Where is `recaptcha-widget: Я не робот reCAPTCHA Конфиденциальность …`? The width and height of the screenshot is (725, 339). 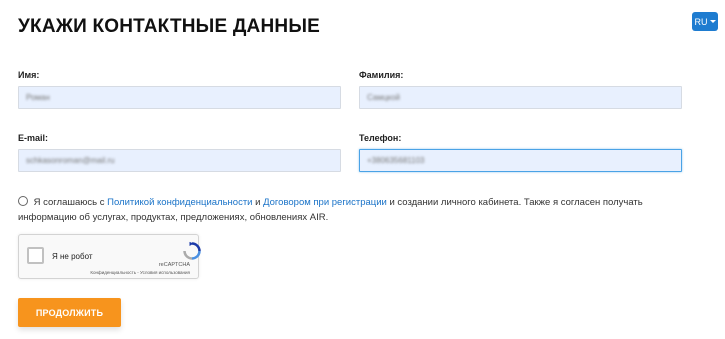
recaptcha-widget: Я не робот reCAPTCHA Конфиденциальность … is located at coordinates (109, 256).